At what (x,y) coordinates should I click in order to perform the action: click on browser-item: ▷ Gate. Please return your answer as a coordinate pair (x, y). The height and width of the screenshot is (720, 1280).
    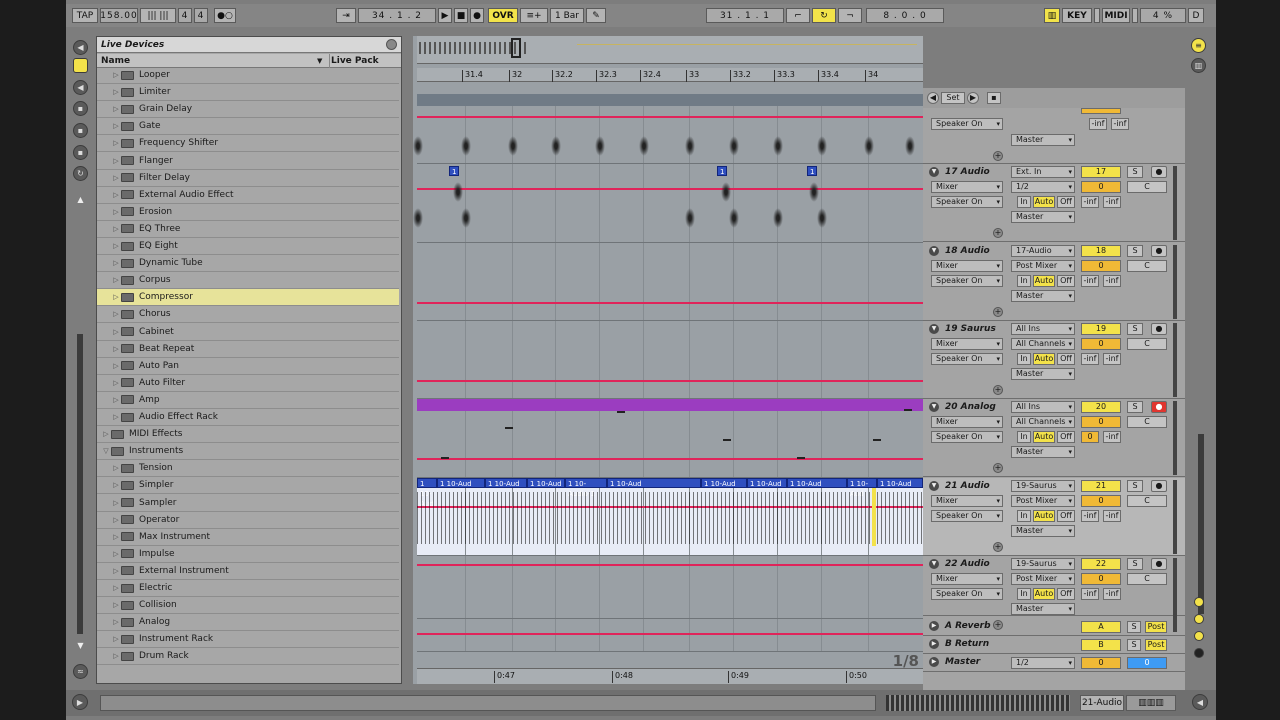
    Looking at the image, I should click on (248, 127).